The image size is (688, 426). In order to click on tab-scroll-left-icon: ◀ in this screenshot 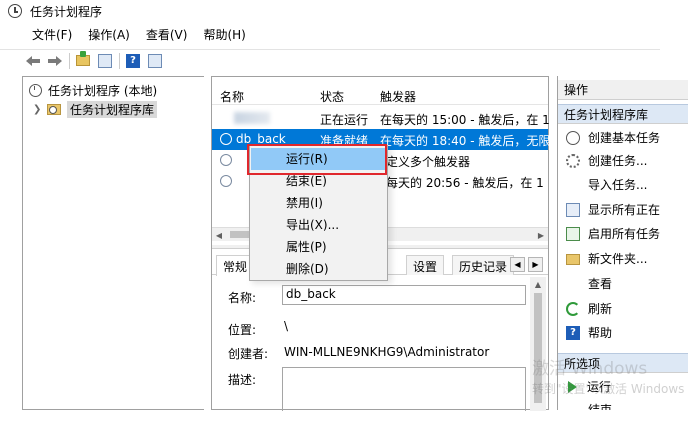, I will do `click(517, 264)`.